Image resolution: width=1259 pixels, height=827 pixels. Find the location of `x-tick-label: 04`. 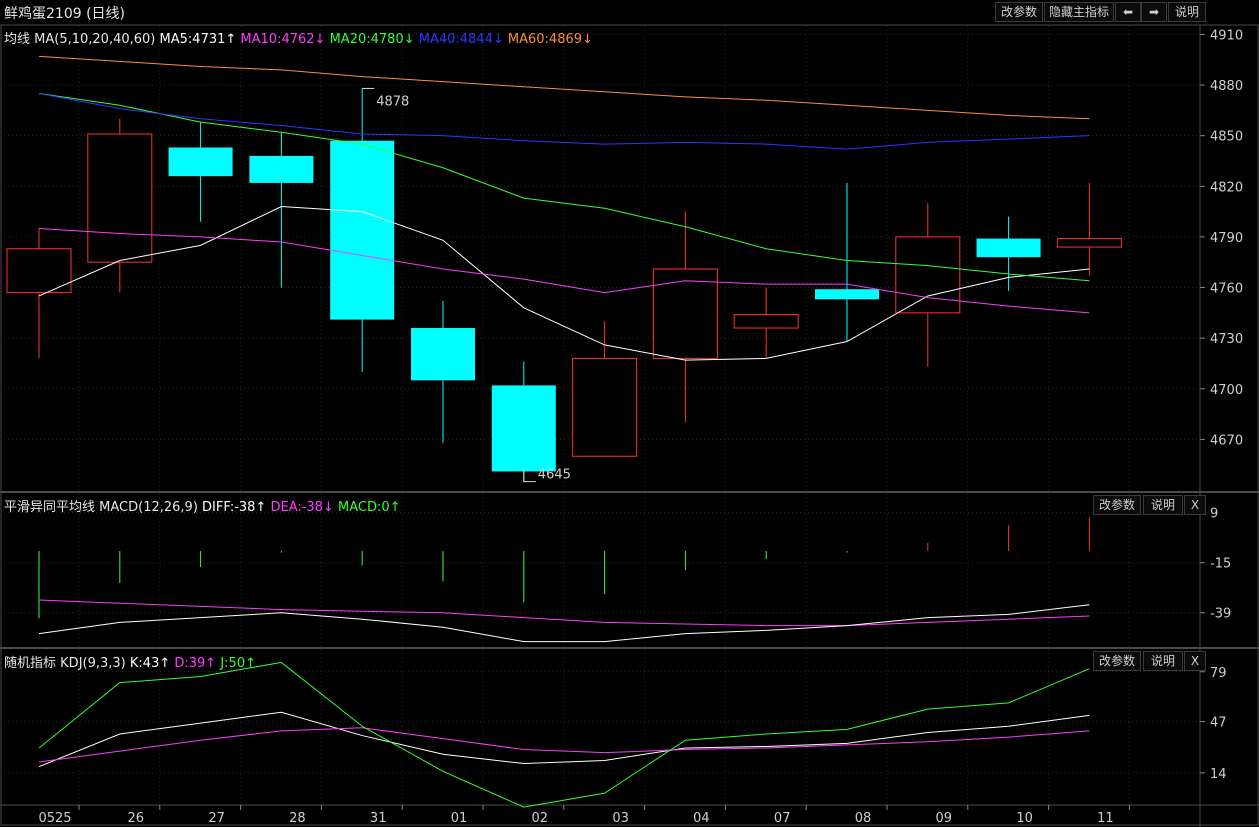

x-tick-label: 04 is located at coordinates (701, 818).